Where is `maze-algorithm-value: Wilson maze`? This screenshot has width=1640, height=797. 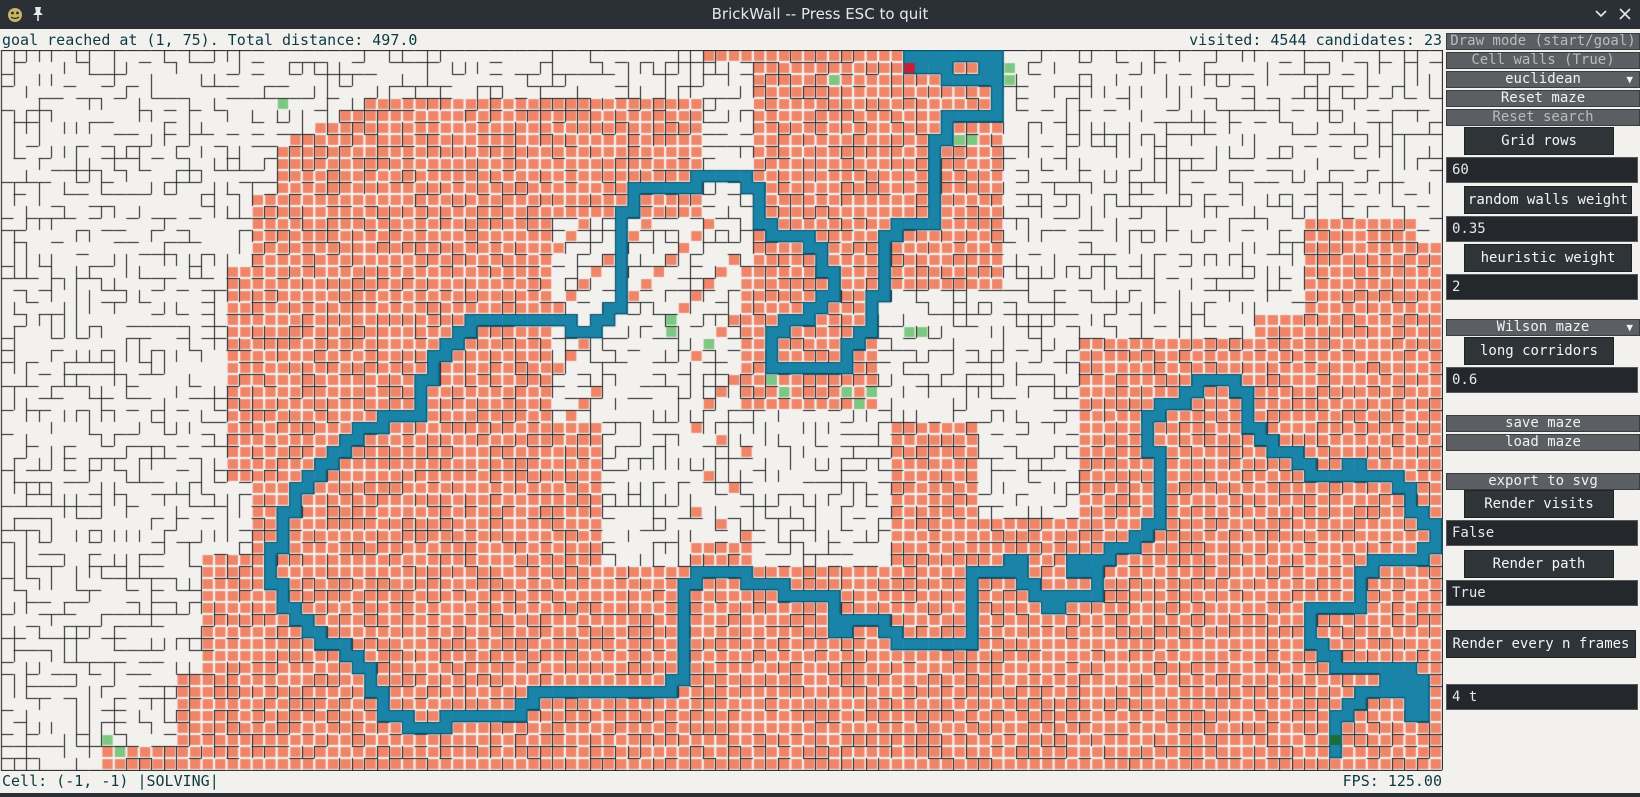 maze-algorithm-value: Wilson maze is located at coordinates (1543, 327).